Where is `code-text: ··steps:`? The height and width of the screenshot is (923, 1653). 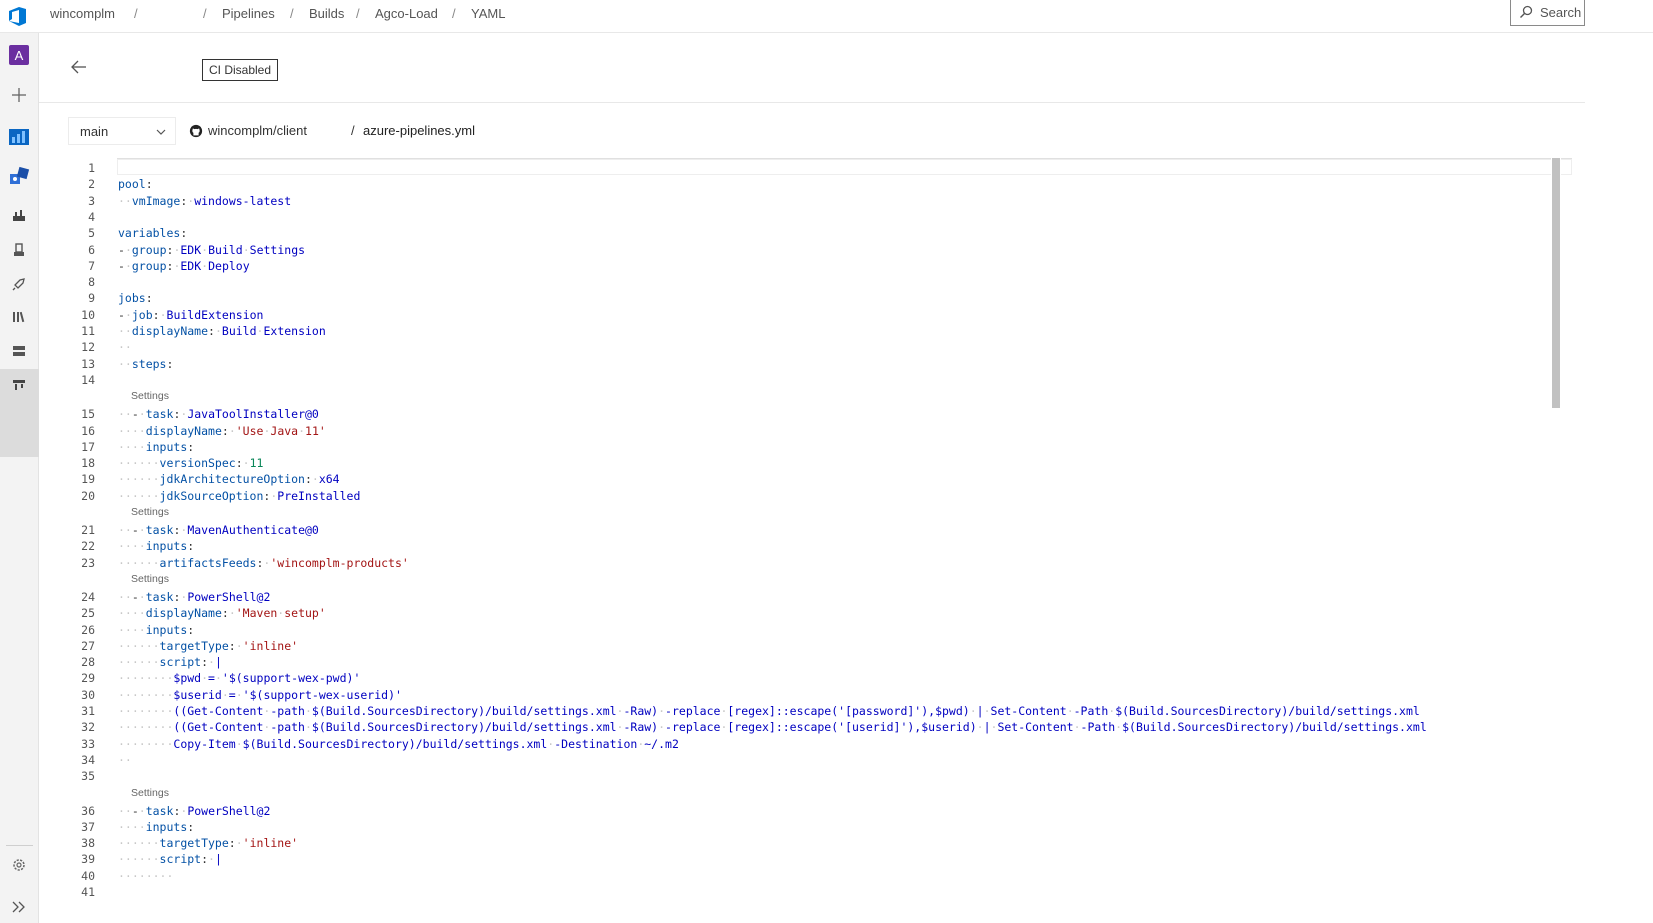 code-text: ··steps: is located at coordinates (146, 363).